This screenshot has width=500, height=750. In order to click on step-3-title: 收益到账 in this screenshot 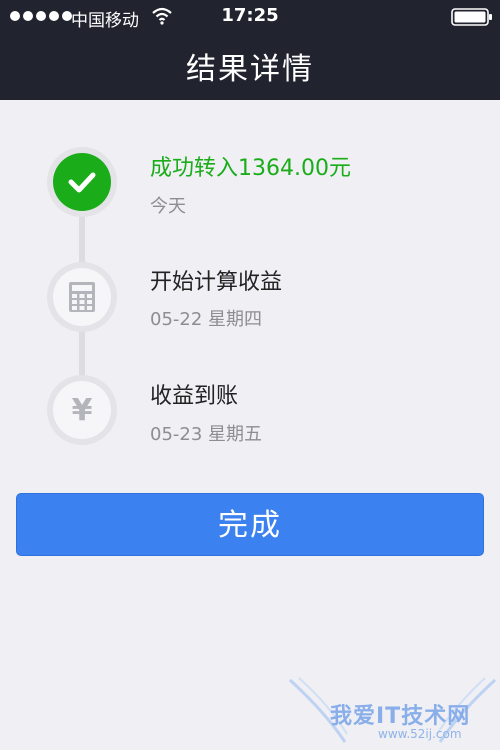, I will do `click(194, 396)`.